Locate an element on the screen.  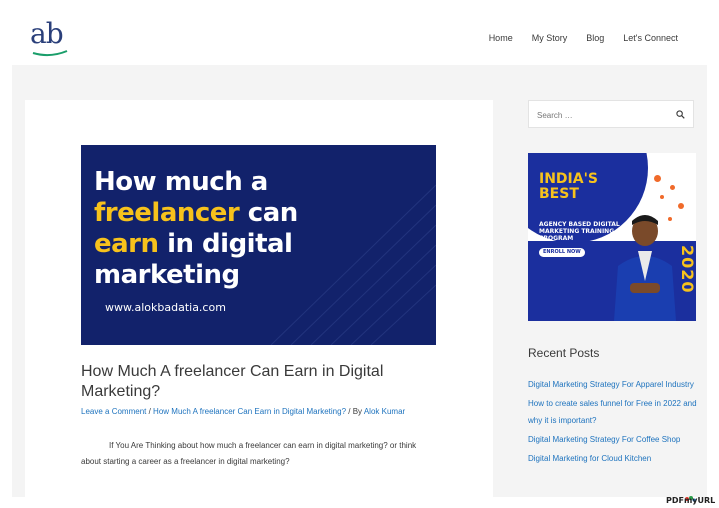
leave-comment-link: Leave a Comment is located at coordinates (113, 411).